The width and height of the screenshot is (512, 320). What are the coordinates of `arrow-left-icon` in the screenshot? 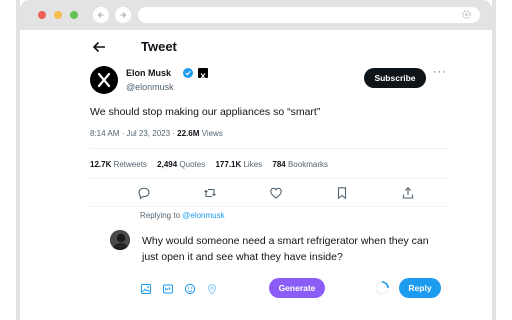 It's located at (100, 15).